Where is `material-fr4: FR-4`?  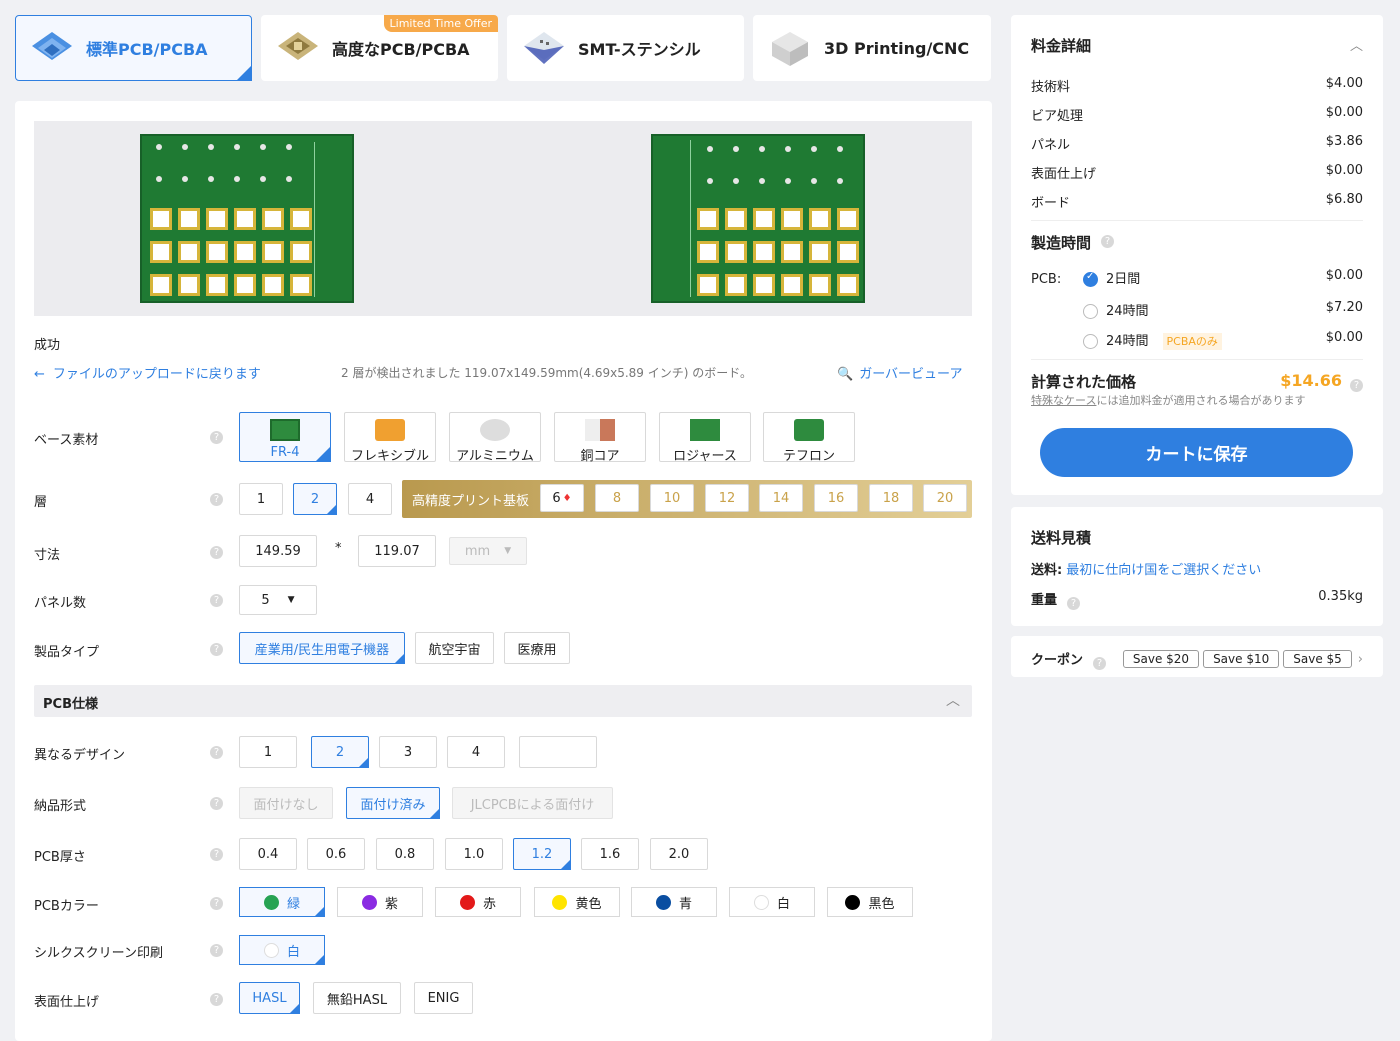
material-fr4: FR-4 is located at coordinates (292, 437).